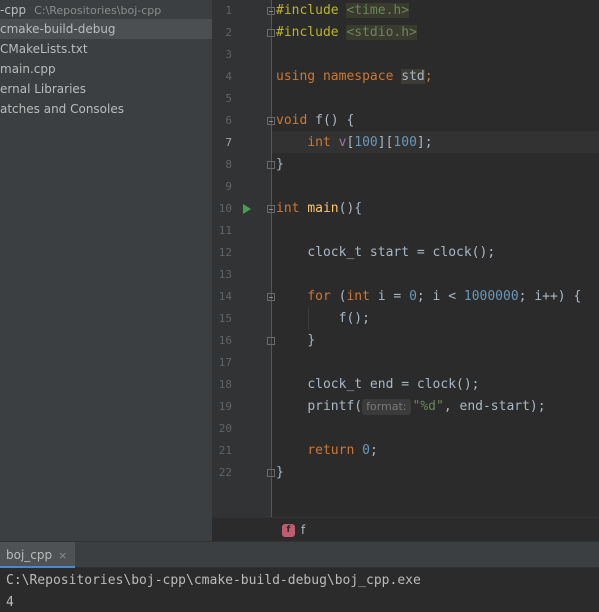 The height and width of the screenshot is (612, 599). What do you see at coordinates (354, 318) in the screenshot?
I see `code-line-15: f();` at bounding box center [354, 318].